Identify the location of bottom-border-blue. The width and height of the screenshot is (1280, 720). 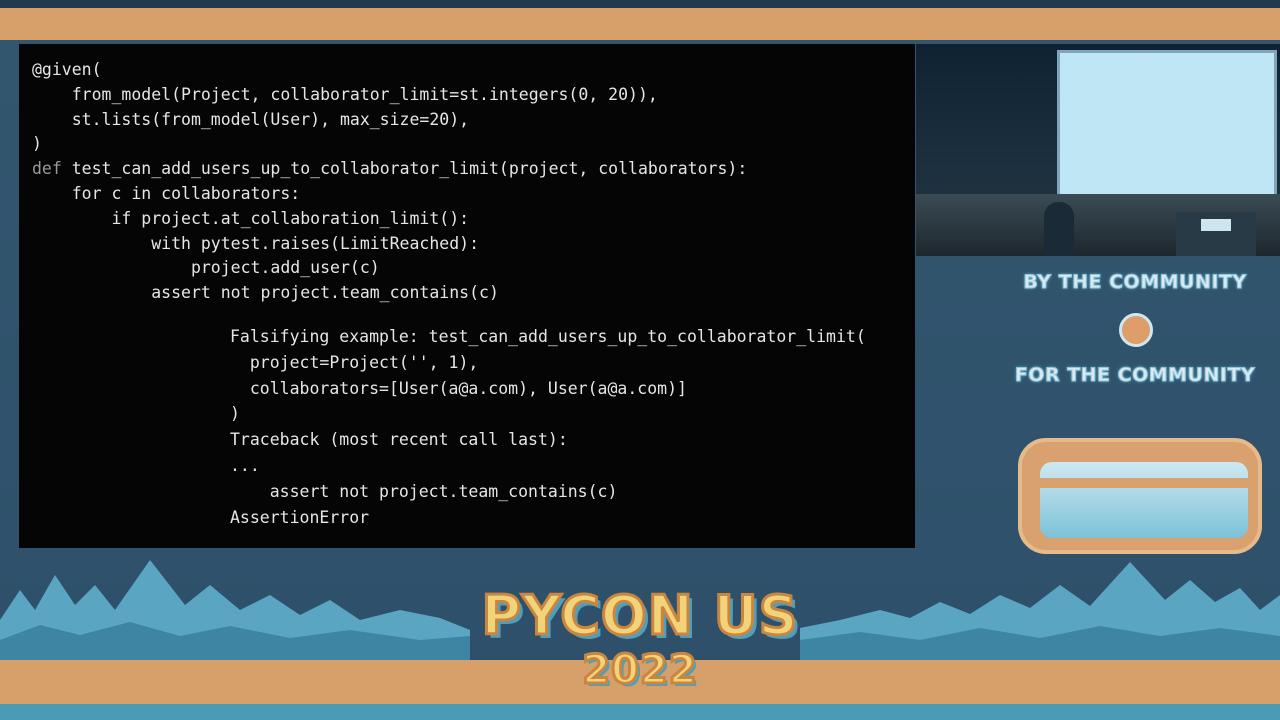
(640, 712).